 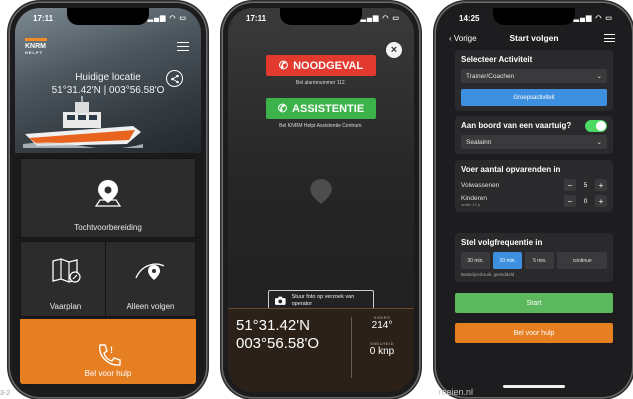 I want to click on course-block: KOERS 214°, so click(x=382, y=323).